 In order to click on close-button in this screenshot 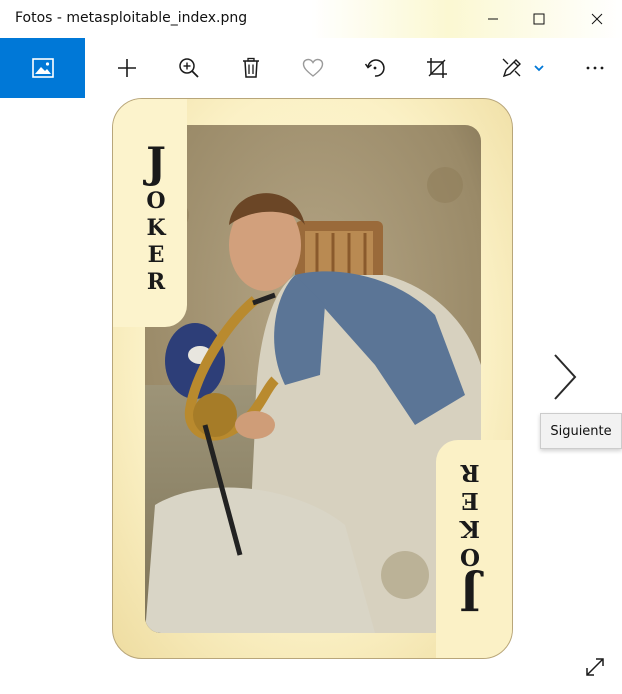, I will do `click(597, 19)`.